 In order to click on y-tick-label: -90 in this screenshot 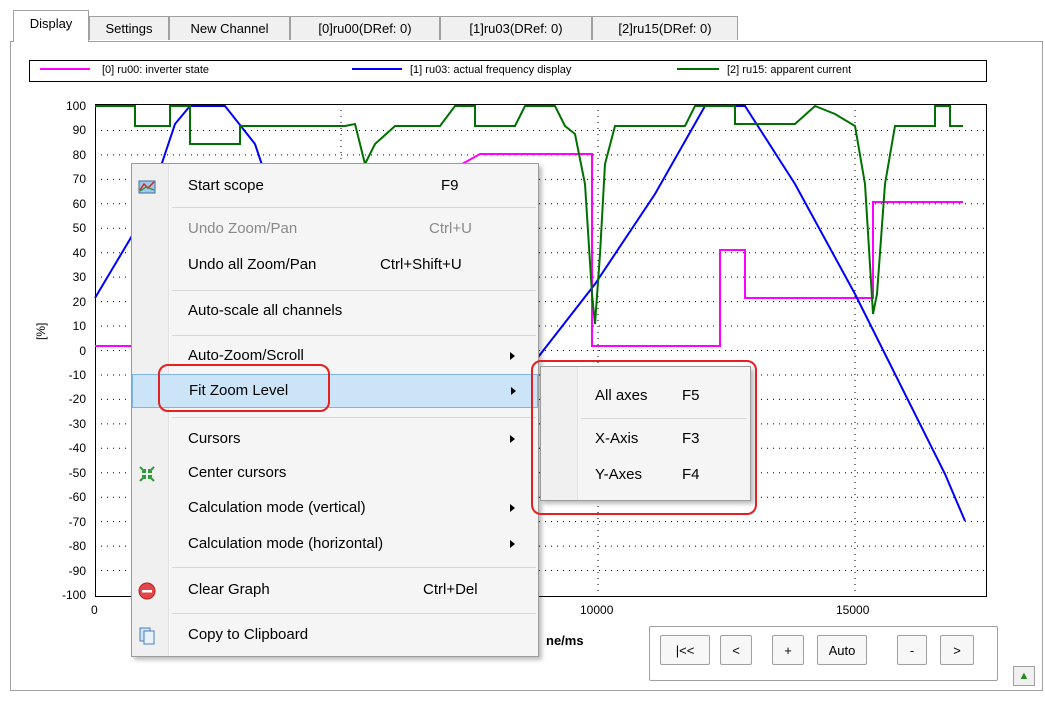, I will do `click(77, 570)`.